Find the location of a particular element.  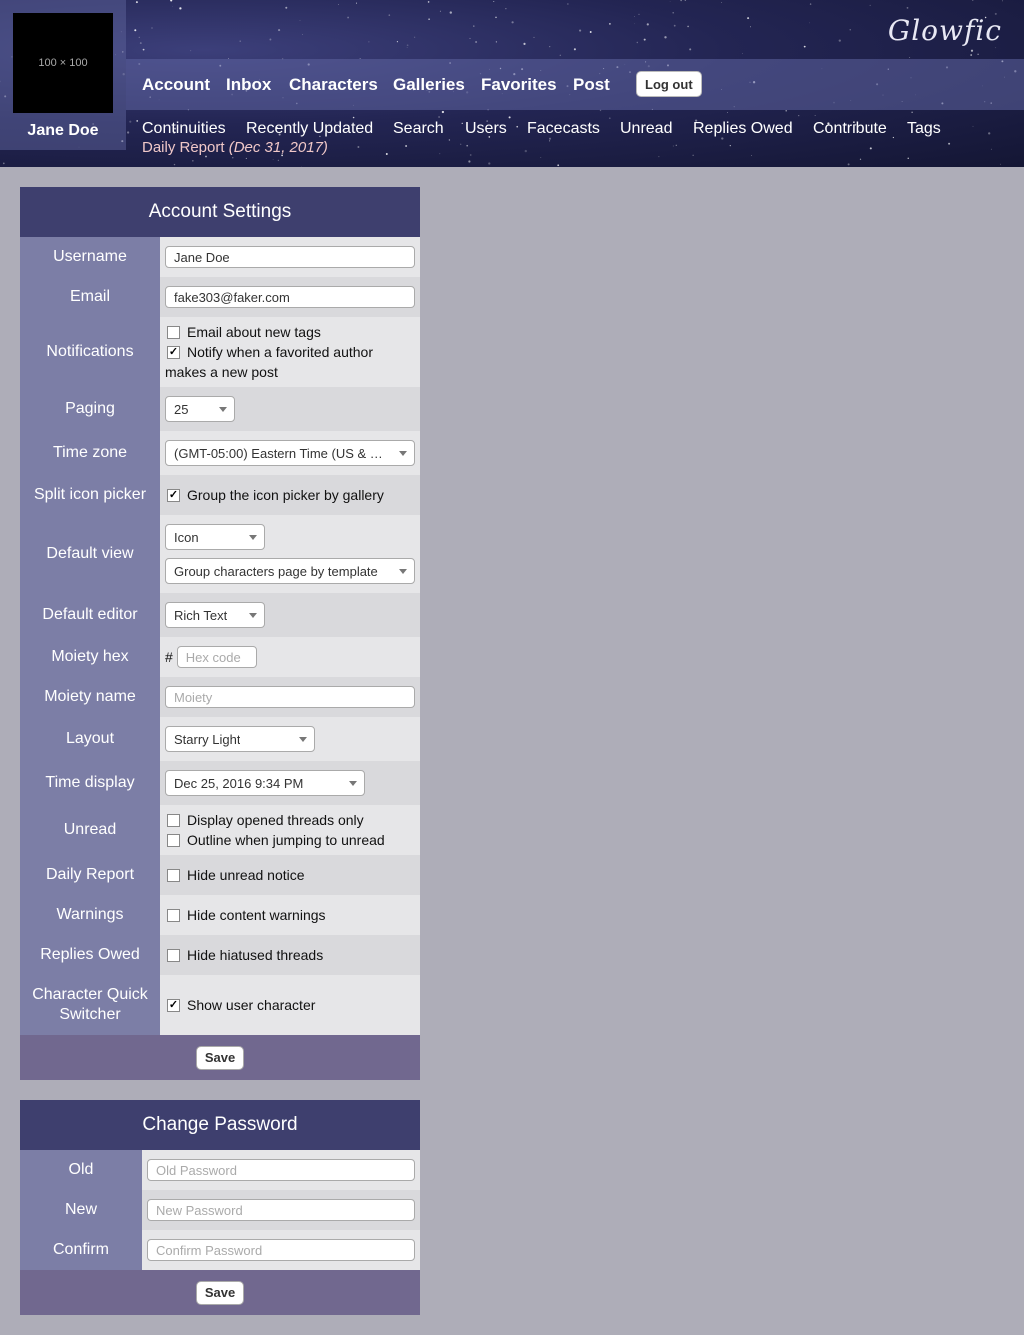

username-input is located at coordinates (290, 257).